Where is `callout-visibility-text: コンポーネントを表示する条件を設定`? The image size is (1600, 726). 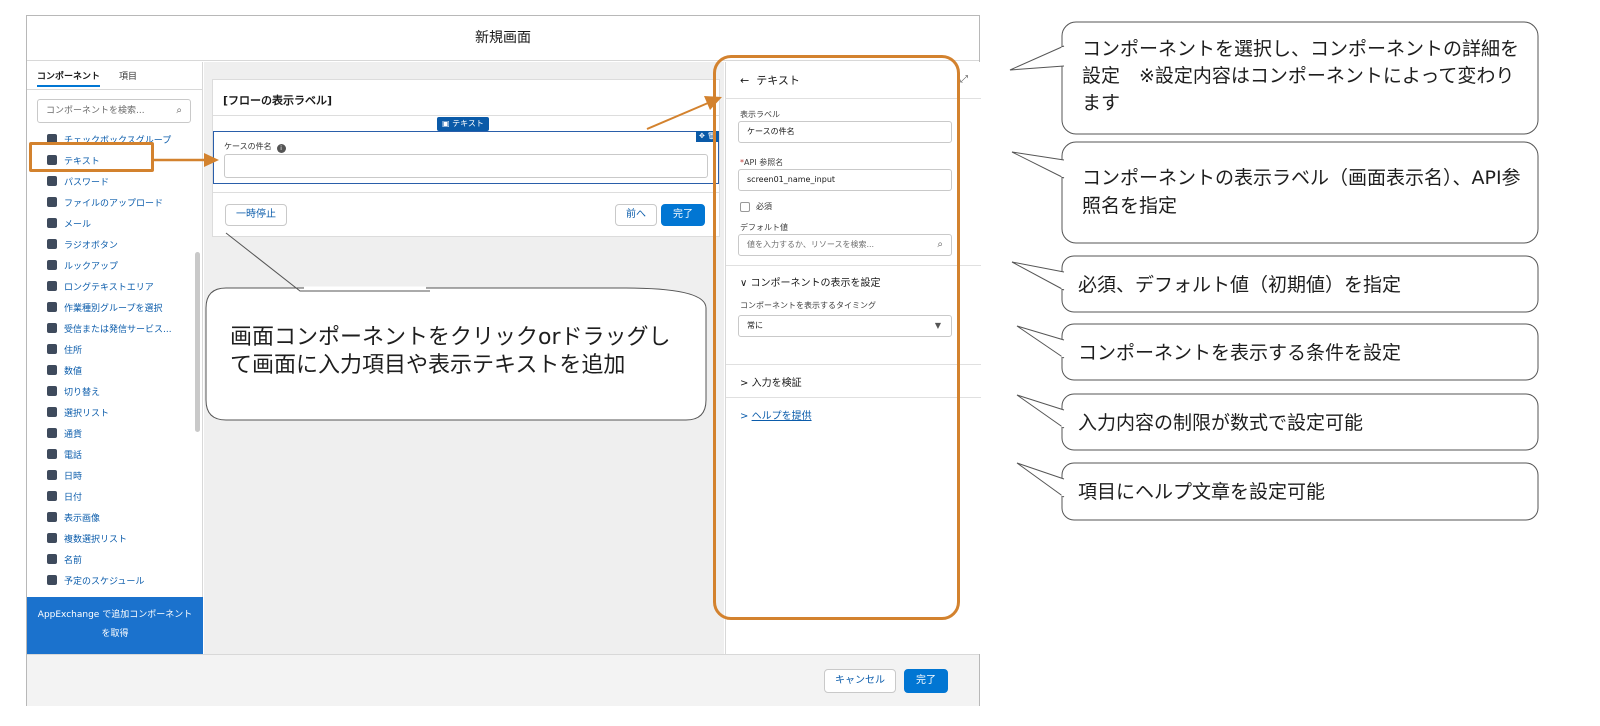
callout-visibility-text: コンポーネントを表示する条件を設定 is located at coordinates (1240, 353).